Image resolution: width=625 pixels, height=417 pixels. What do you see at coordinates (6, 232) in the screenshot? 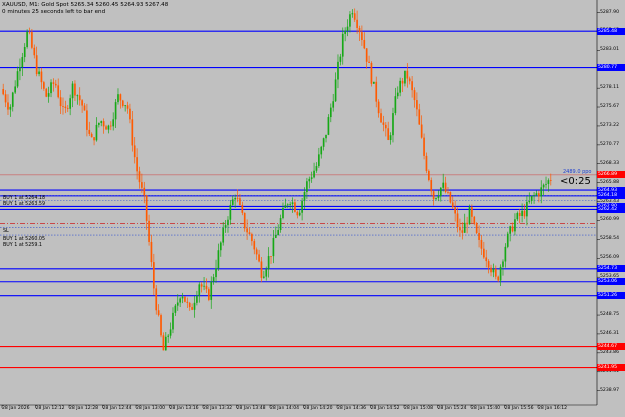
I see `stop-loss-label: SL` at bounding box center [6, 232].